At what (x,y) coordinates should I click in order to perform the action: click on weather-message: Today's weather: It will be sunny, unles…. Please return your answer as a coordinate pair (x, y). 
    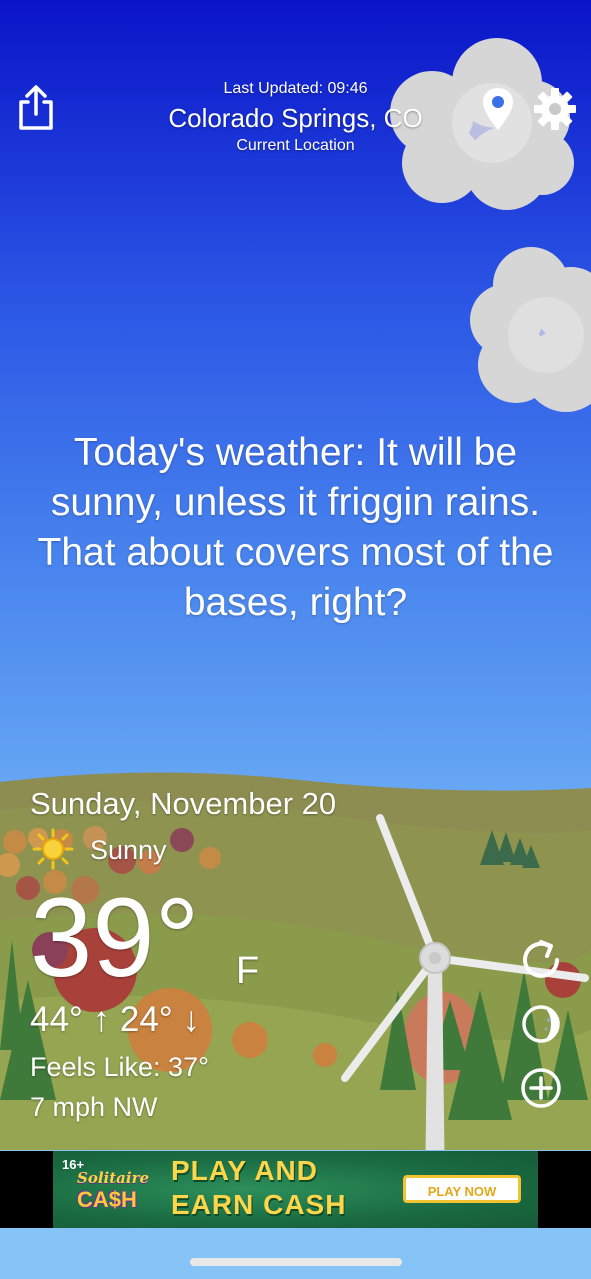
    Looking at the image, I should click on (295, 527).